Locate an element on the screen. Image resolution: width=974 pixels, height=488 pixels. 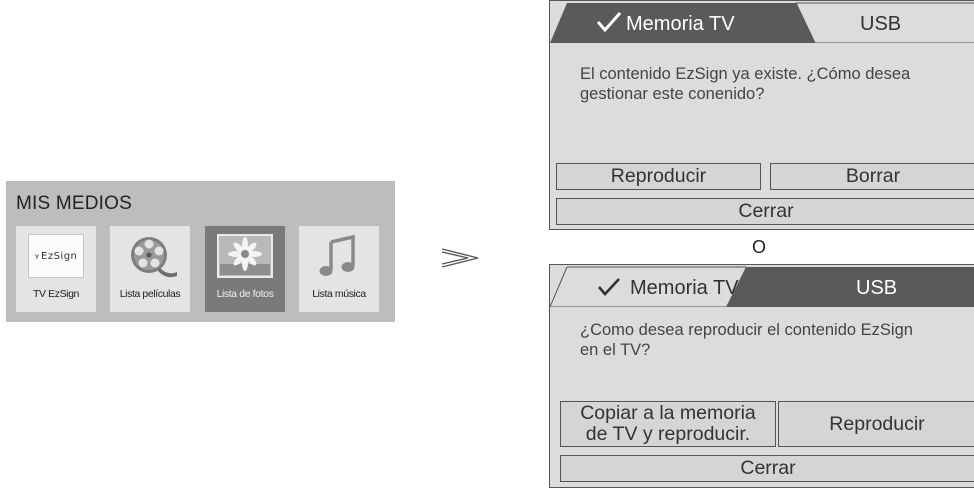
media-menu-title: MIS MEDIOS is located at coordinates (74, 203).